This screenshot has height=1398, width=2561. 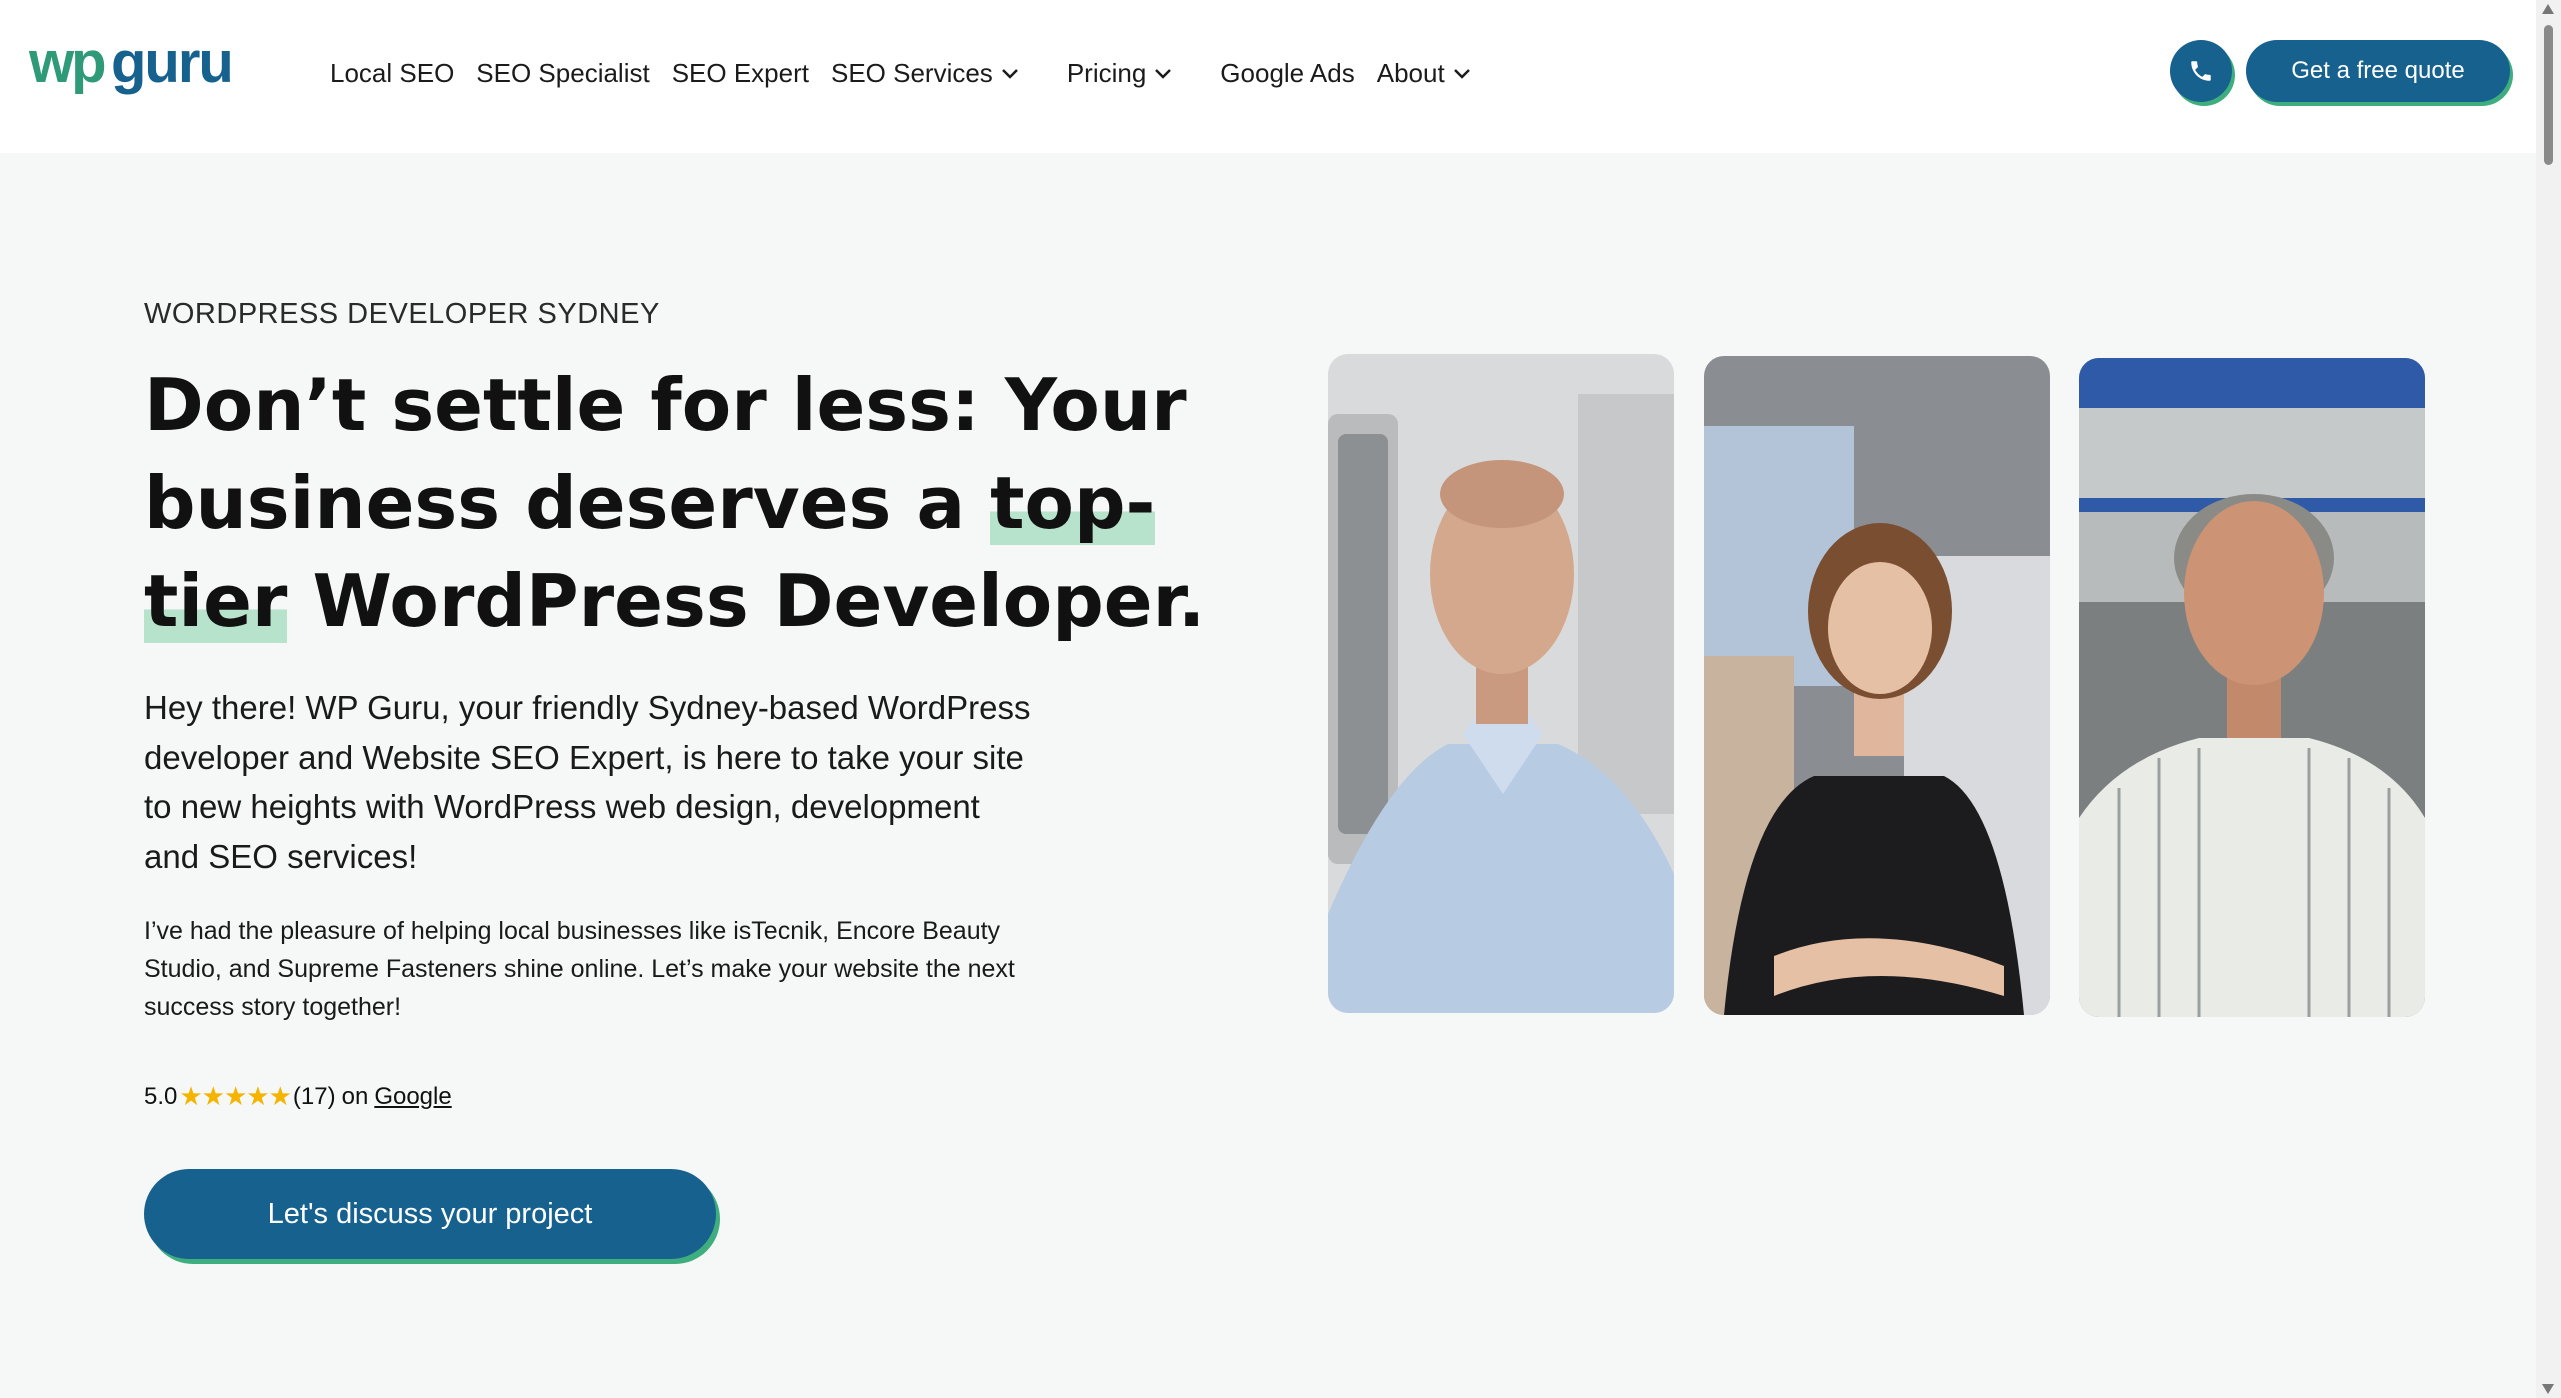 I want to click on nav-about: About, so click(x=1424, y=73).